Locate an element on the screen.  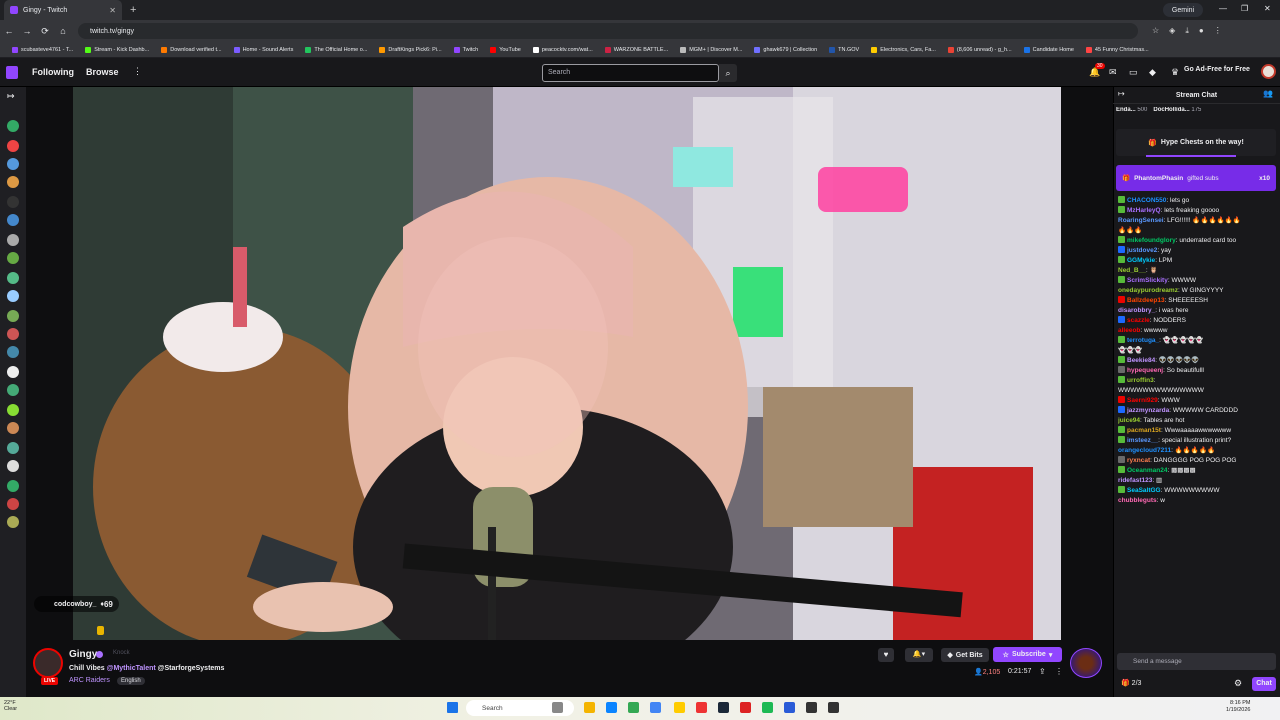
share-icon: ⇪ is located at coordinates (1042, 671).